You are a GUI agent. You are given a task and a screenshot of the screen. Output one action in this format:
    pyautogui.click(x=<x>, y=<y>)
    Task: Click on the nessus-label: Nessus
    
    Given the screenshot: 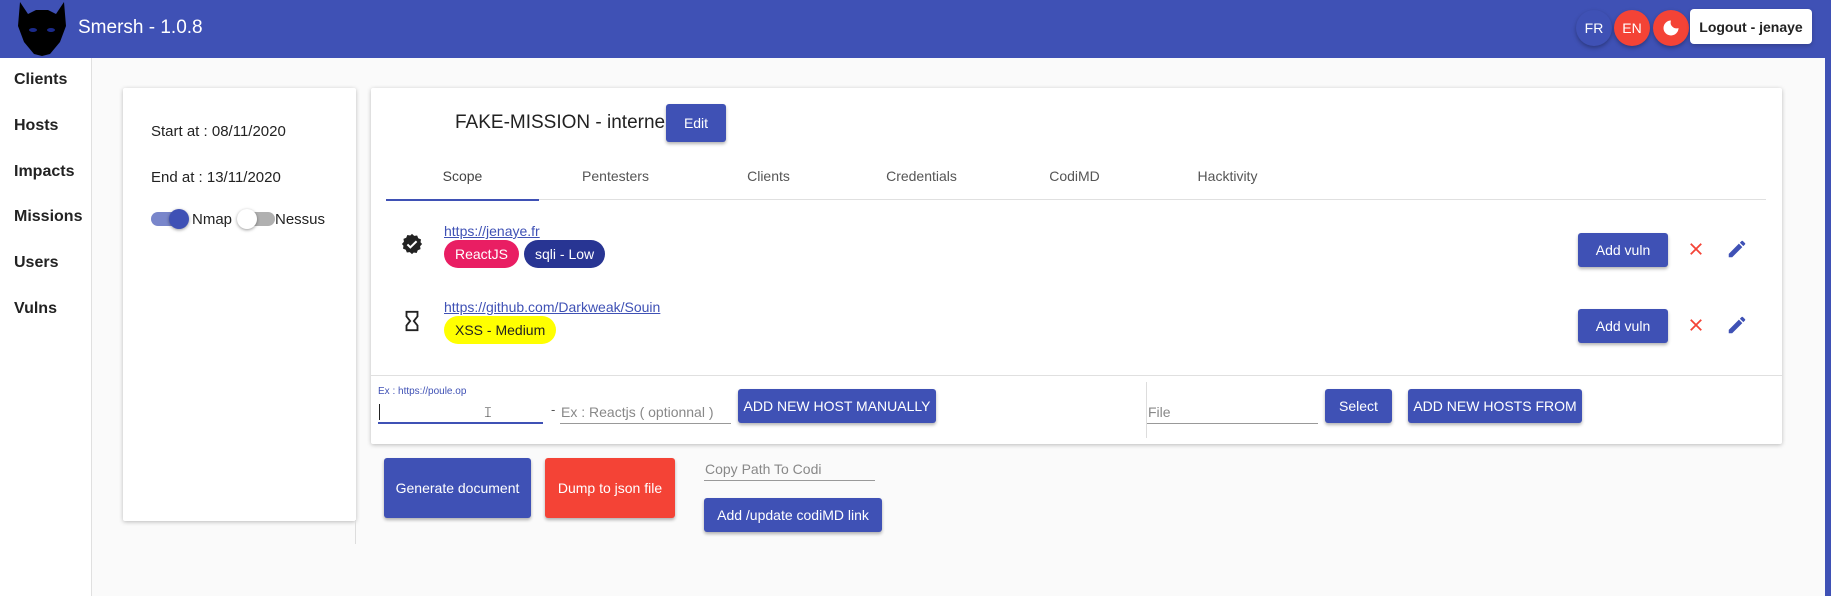 What is the action you would take?
    pyautogui.click(x=300, y=219)
    